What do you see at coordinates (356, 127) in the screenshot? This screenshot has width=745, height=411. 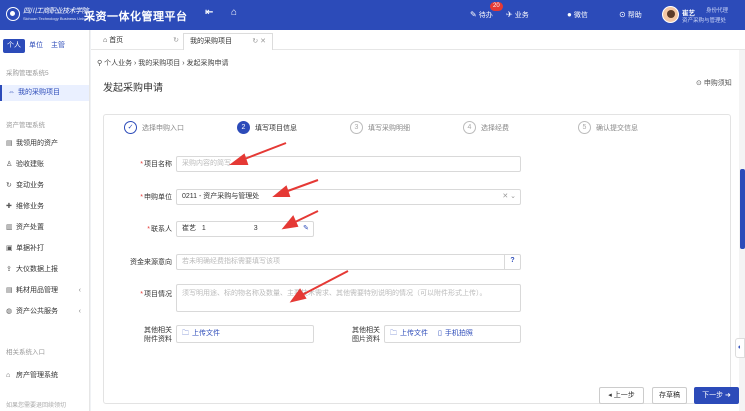 I see `step-number: 3` at bounding box center [356, 127].